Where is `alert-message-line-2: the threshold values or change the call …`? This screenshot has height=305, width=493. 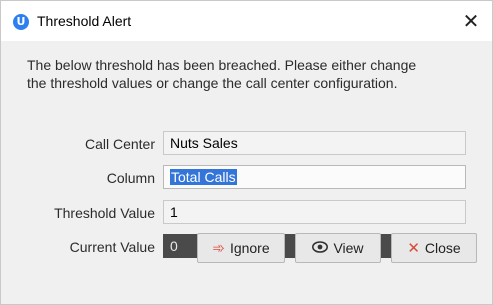 alert-message-line-2: the threshold values or change the call … is located at coordinates (212, 83).